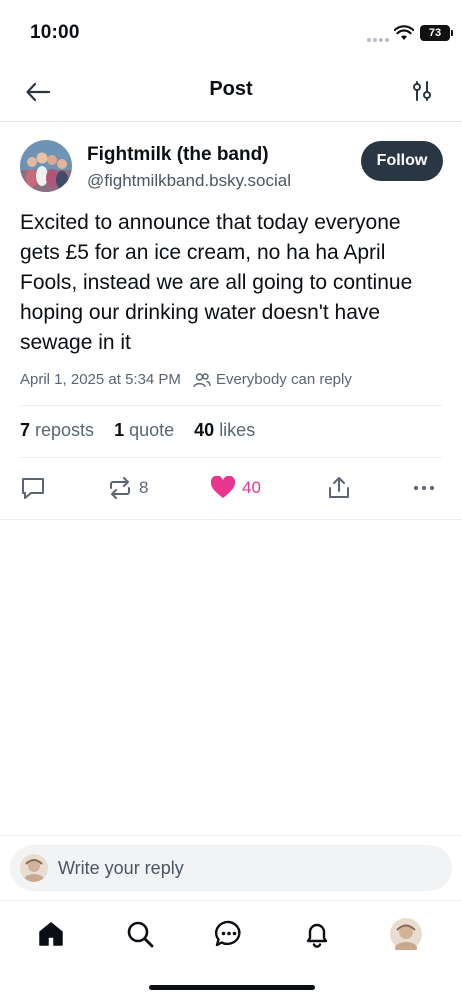 Image resolution: width=462 pixels, height=1000 pixels. What do you see at coordinates (144, 487) in the screenshot?
I see `repost-count: 8` at bounding box center [144, 487].